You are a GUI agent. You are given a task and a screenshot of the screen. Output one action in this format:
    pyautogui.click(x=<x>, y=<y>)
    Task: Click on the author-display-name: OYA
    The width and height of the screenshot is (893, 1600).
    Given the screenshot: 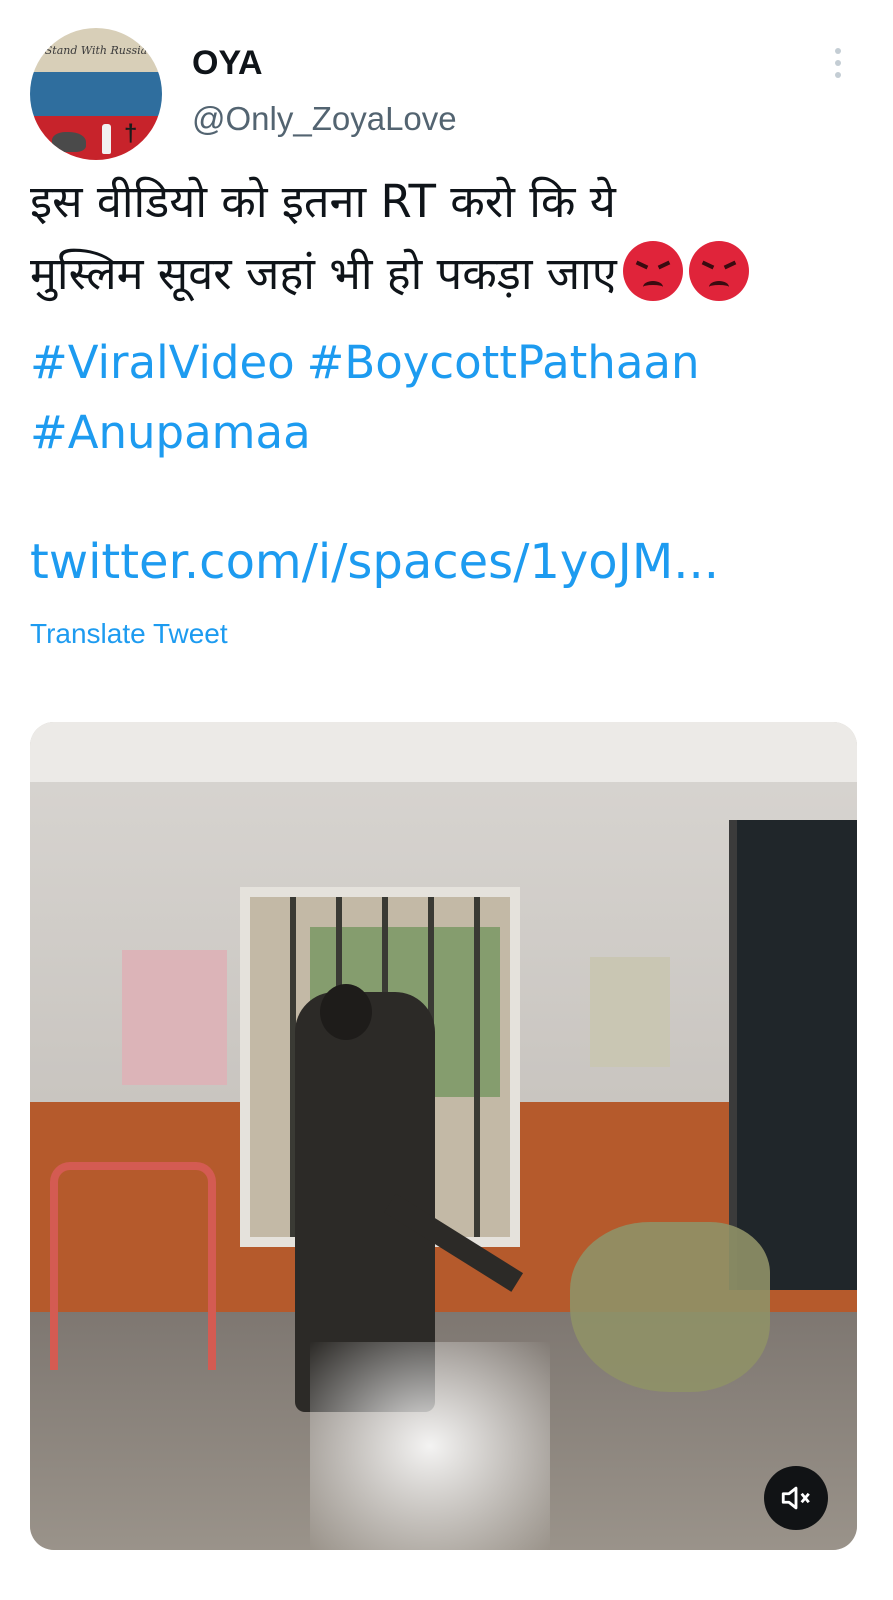 What is the action you would take?
    pyautogui.click(x=227, y=63)
    